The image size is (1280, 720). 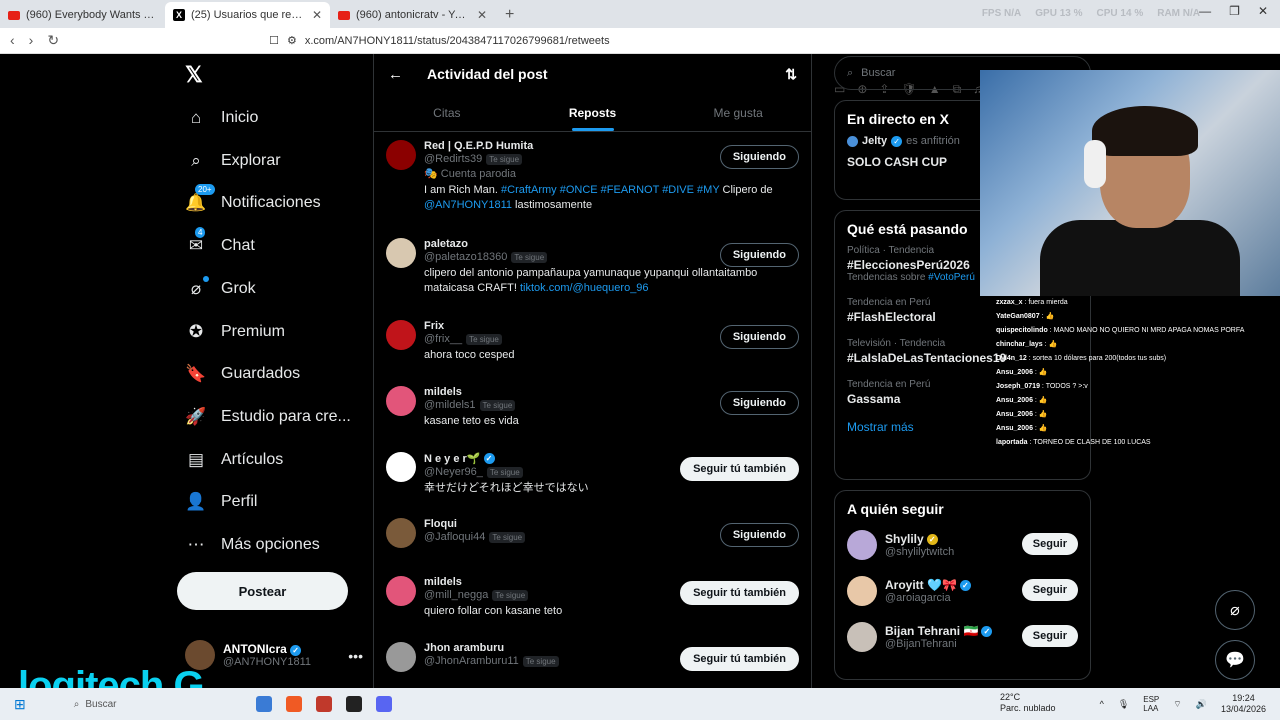 I want to click on bookmark-page-icon: ☐, so click(x=274, y=40).